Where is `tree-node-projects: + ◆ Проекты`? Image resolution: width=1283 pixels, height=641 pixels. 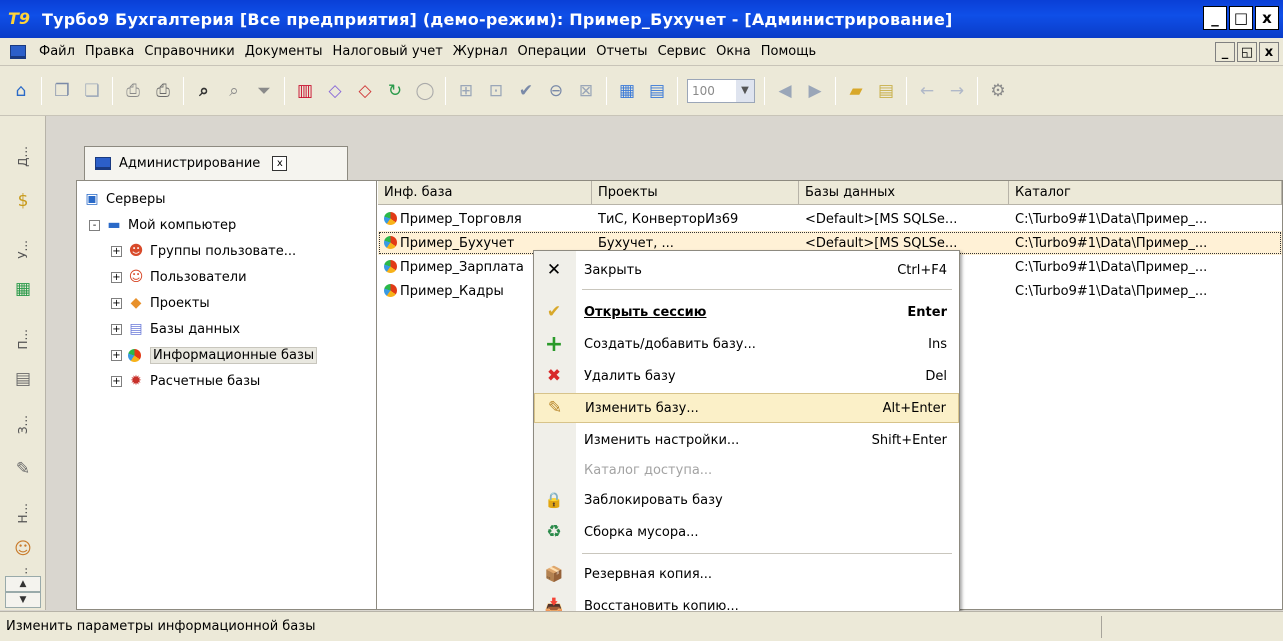 tree-node-projects: + ◆ Проекты is located at coordinates (160, 303).